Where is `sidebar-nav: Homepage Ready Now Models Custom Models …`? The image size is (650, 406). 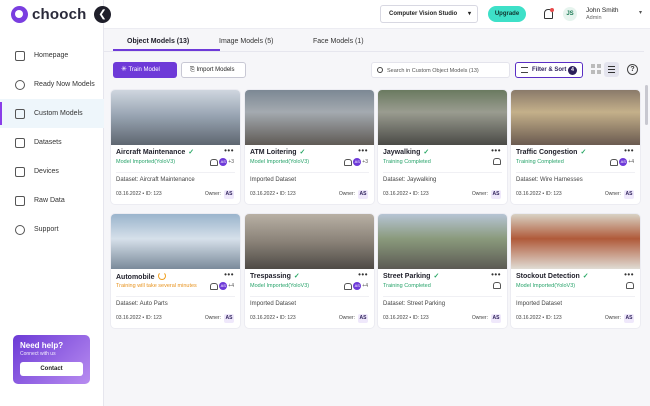
sidebar-nav: Homepage Ready Now Models Custom Models … is located at coordinates (52, 142).